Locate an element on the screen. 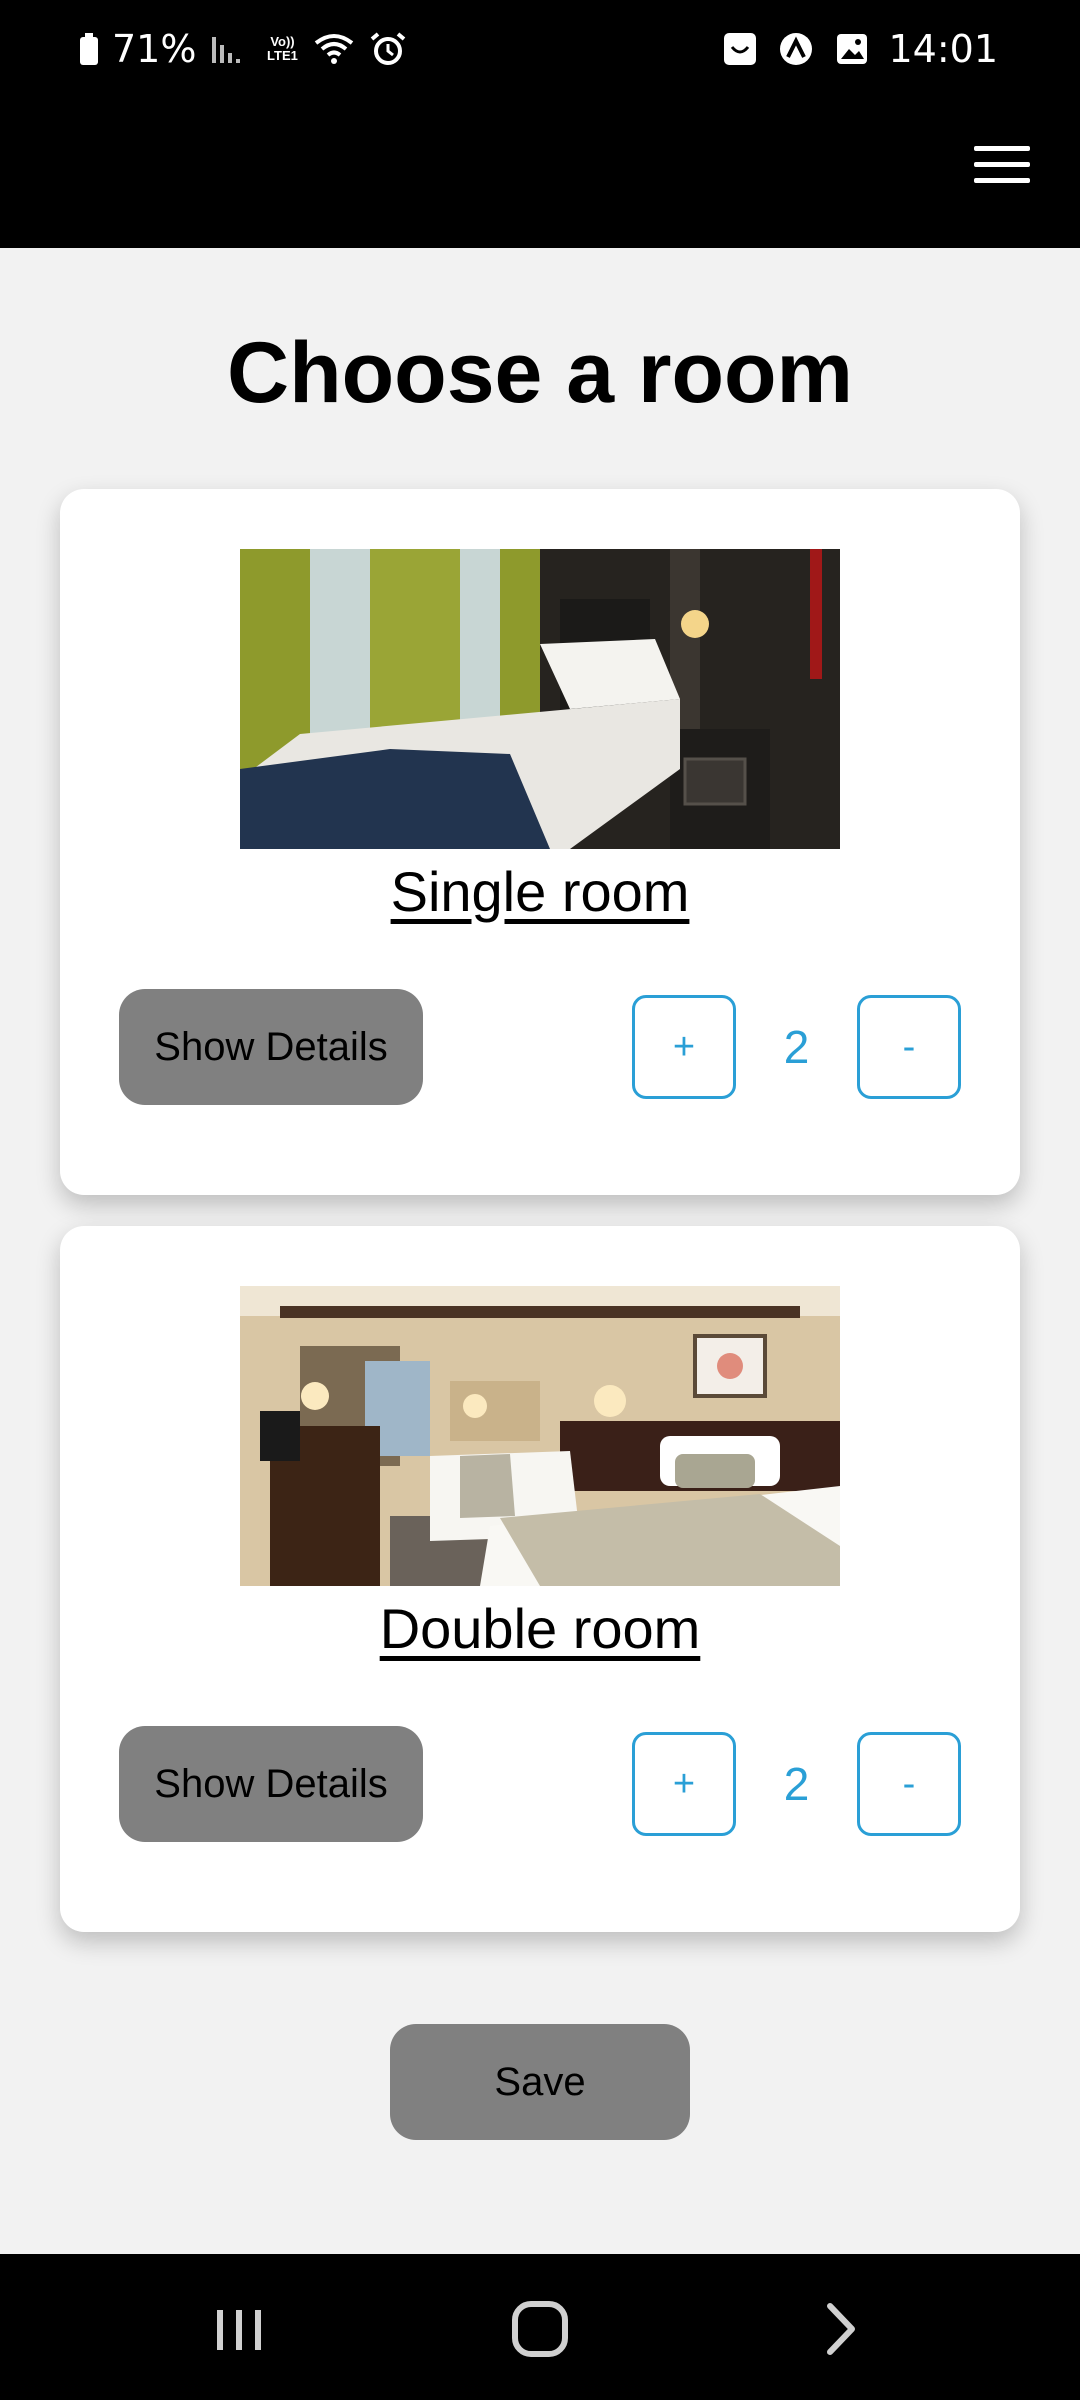 Image resolution: width=1080 pixels, height=2400 pixels. status-left: 71% Vo)) LTE1 is located at coordinates (244, 49).